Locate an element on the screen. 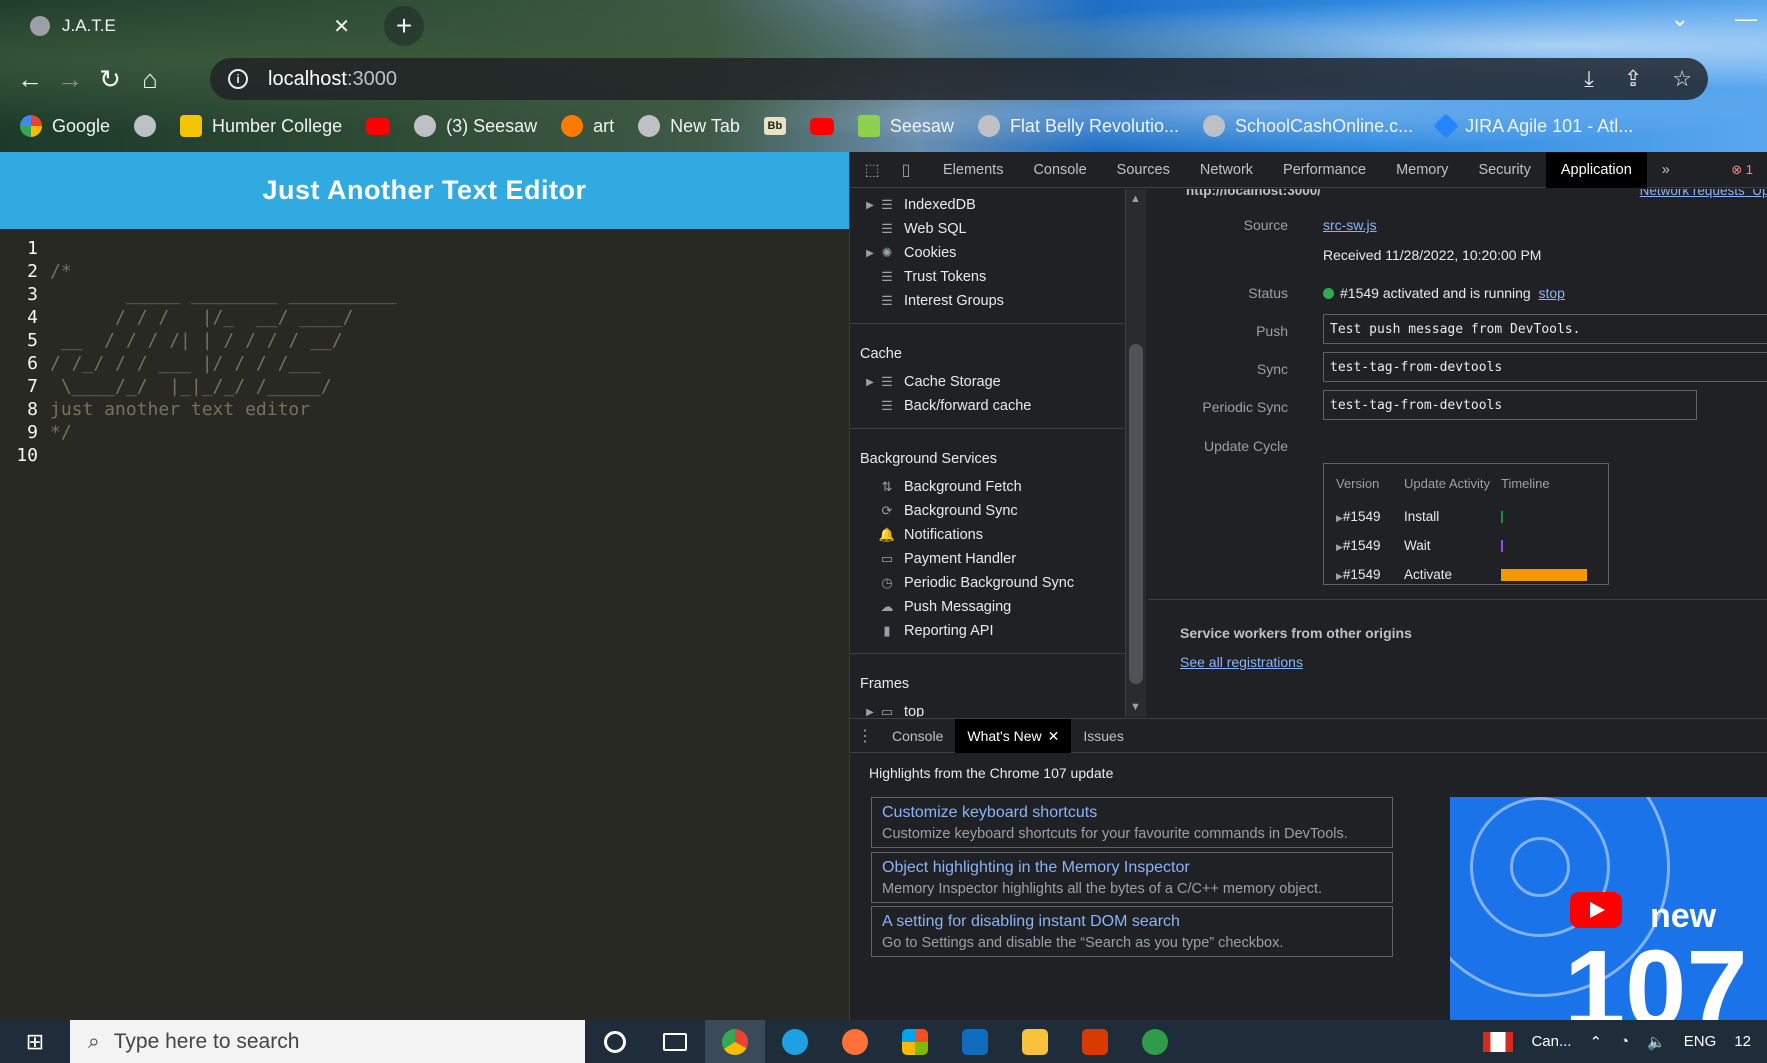 The height and width of the screenshot is (1063, 1767). bookmark-item: Bb is located at coordinates (774, 126).